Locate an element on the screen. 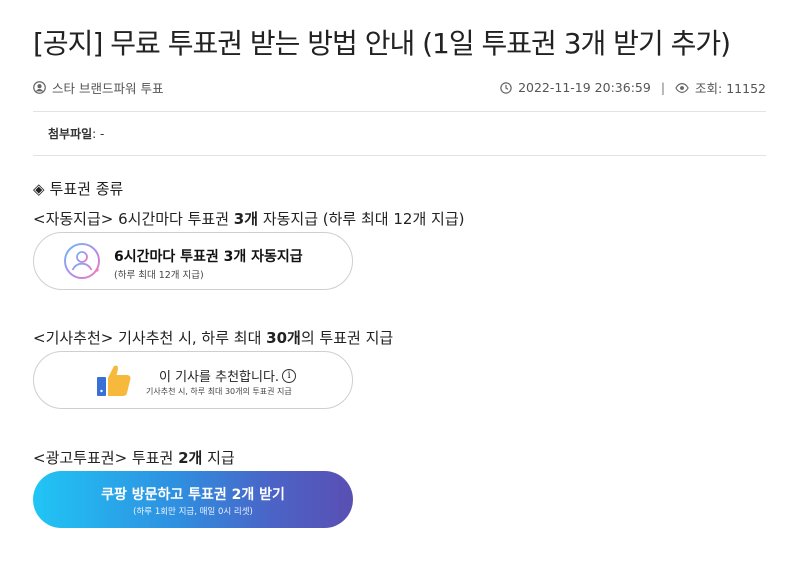  post-datetime: 2022-11-19 20:36:59 is located at coordinates (584, 87).